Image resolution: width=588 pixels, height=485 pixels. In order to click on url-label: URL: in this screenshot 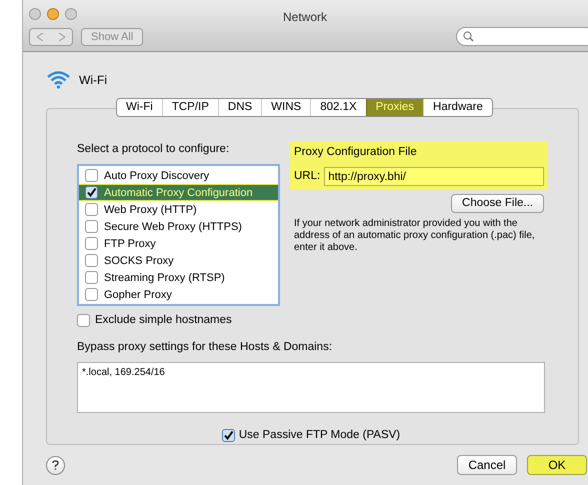, I will do `click(307, 176)`.